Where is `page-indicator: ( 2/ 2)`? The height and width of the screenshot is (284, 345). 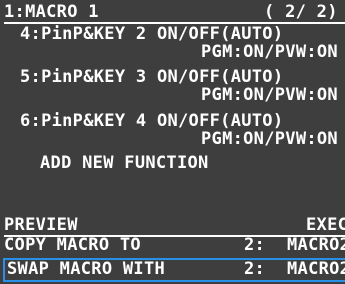 page-indicator: ( 2/ 2) is located at coordinates (301, 12).